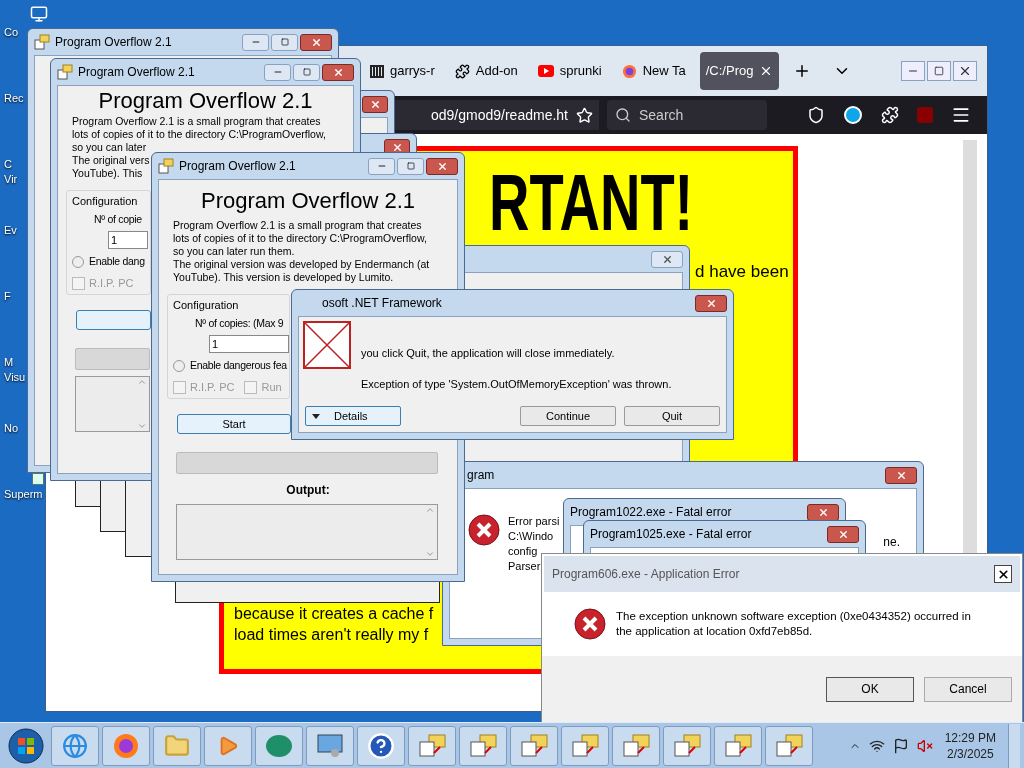 The height and width of the screenshot is (768, 1024). Describe the element at coordinates (353, 416) in the screenshot. I see `details-button: Details` at that location.